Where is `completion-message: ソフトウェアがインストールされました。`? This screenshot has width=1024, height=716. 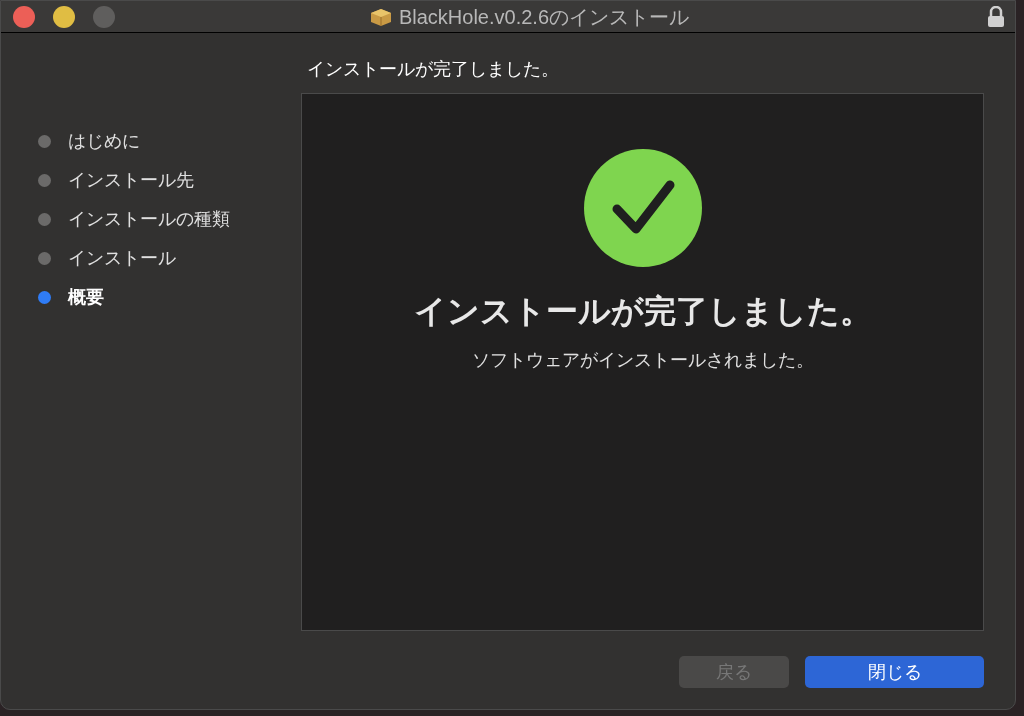
completion-message: ソフトウェアがインストールされました。 is located at coordinates (642, 360).